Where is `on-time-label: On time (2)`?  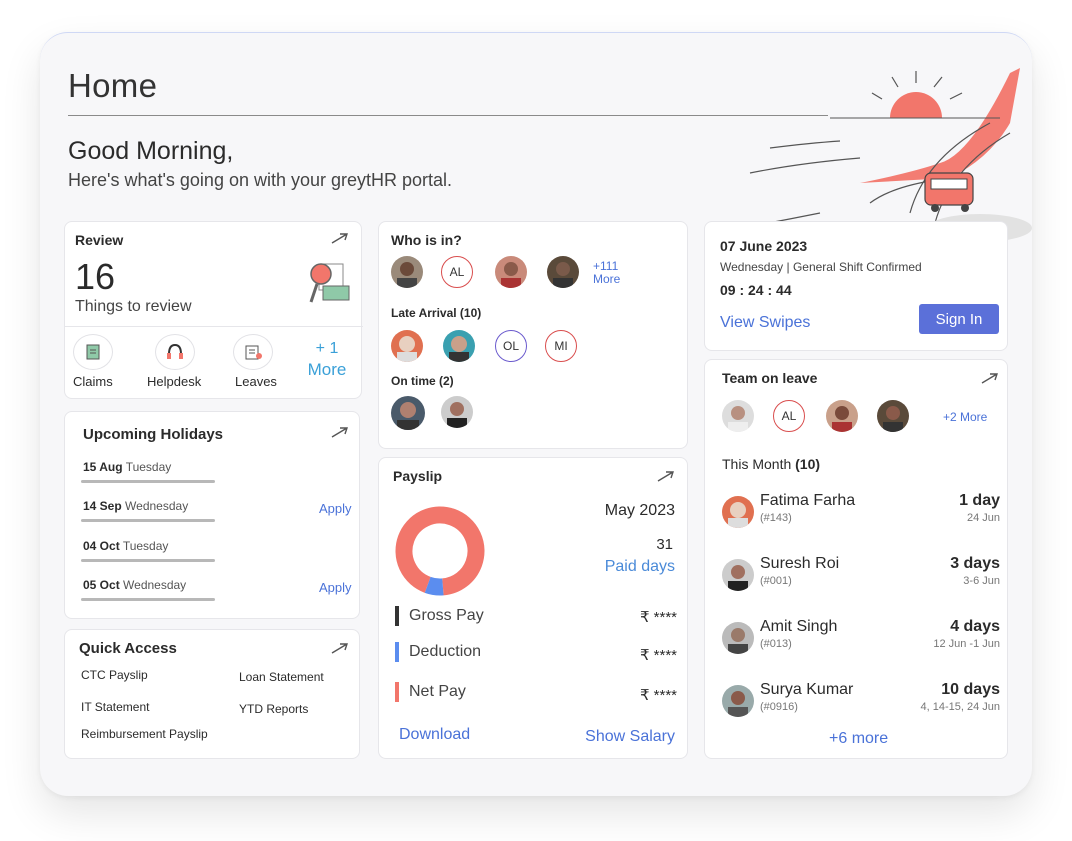
on-time-label: On time (2) is located at coordinates (422, 381).